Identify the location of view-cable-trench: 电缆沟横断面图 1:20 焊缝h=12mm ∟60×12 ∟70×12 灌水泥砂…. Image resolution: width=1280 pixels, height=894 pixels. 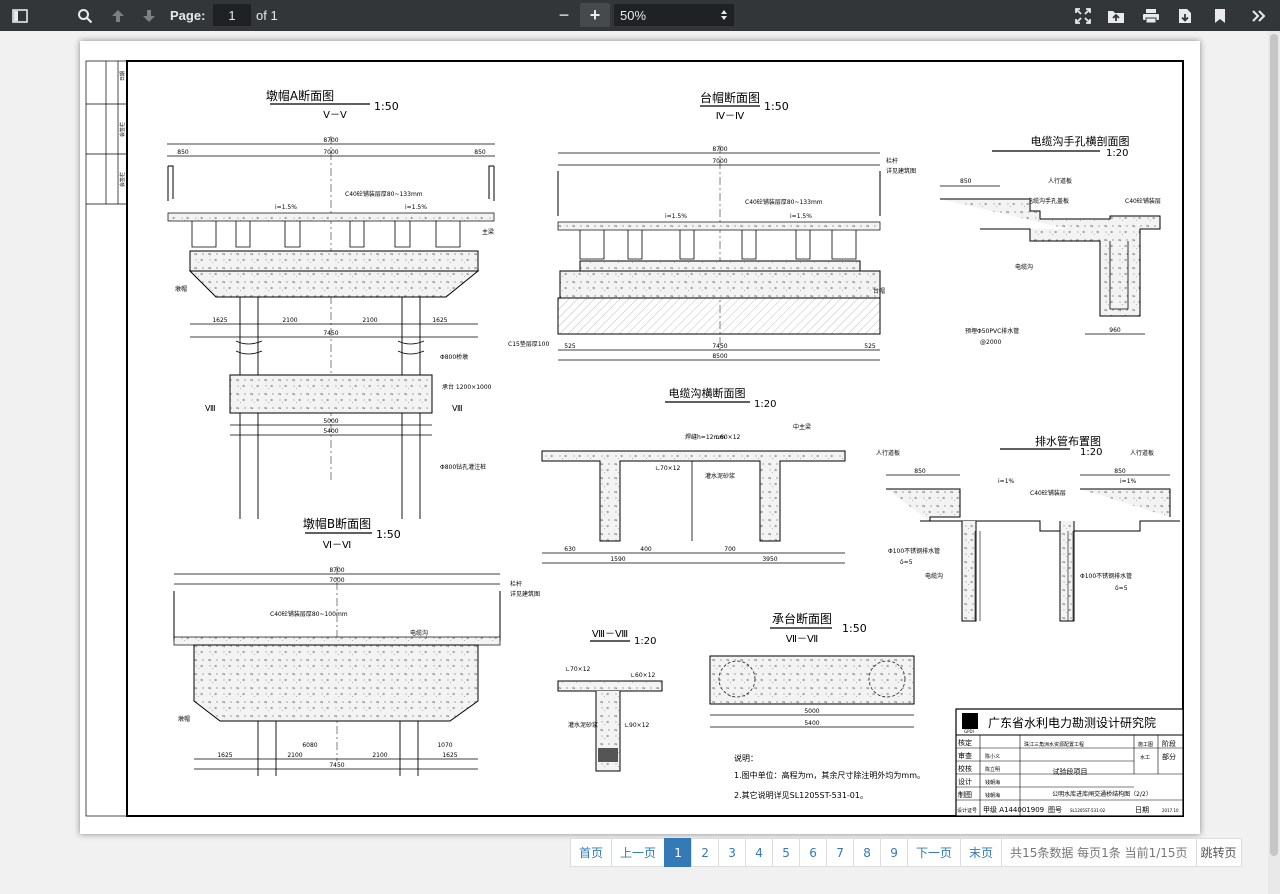
(693, 475).